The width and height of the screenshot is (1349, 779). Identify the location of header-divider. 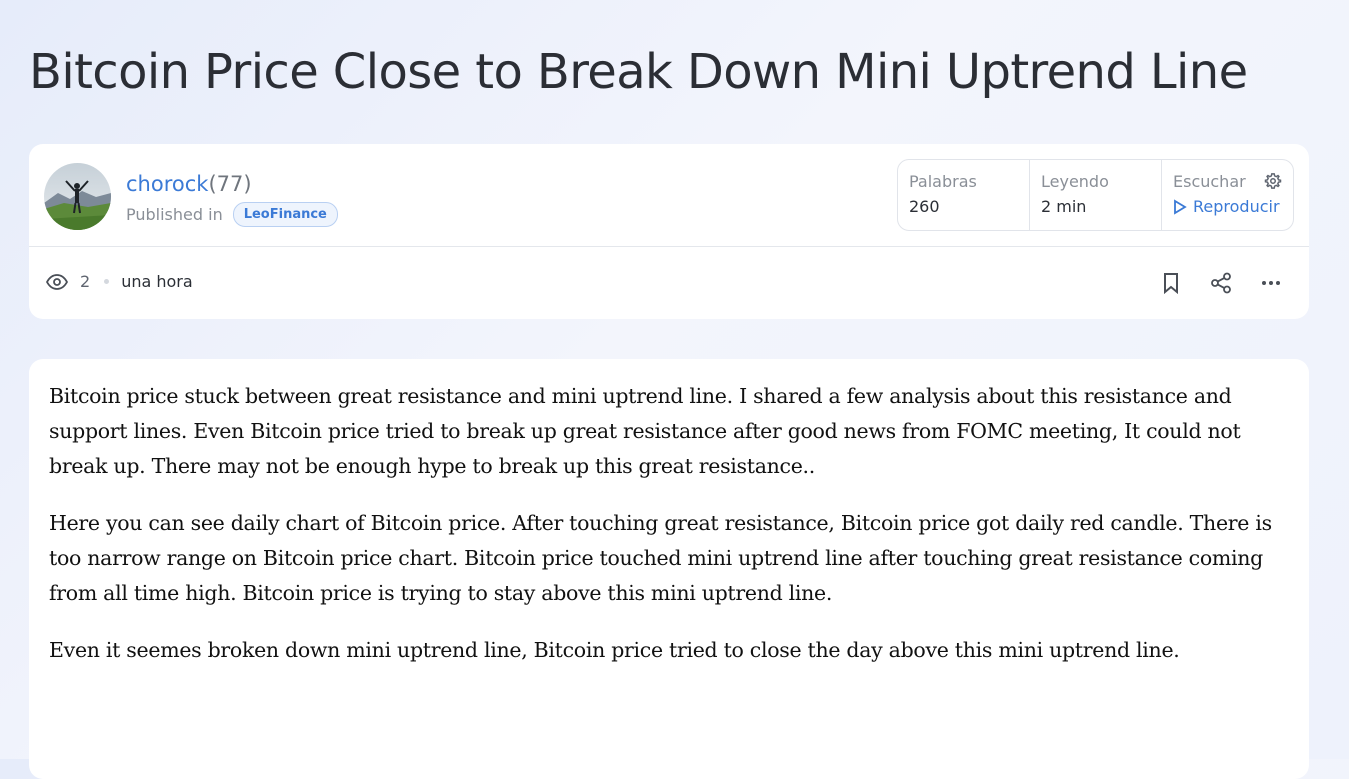
(669, 246).